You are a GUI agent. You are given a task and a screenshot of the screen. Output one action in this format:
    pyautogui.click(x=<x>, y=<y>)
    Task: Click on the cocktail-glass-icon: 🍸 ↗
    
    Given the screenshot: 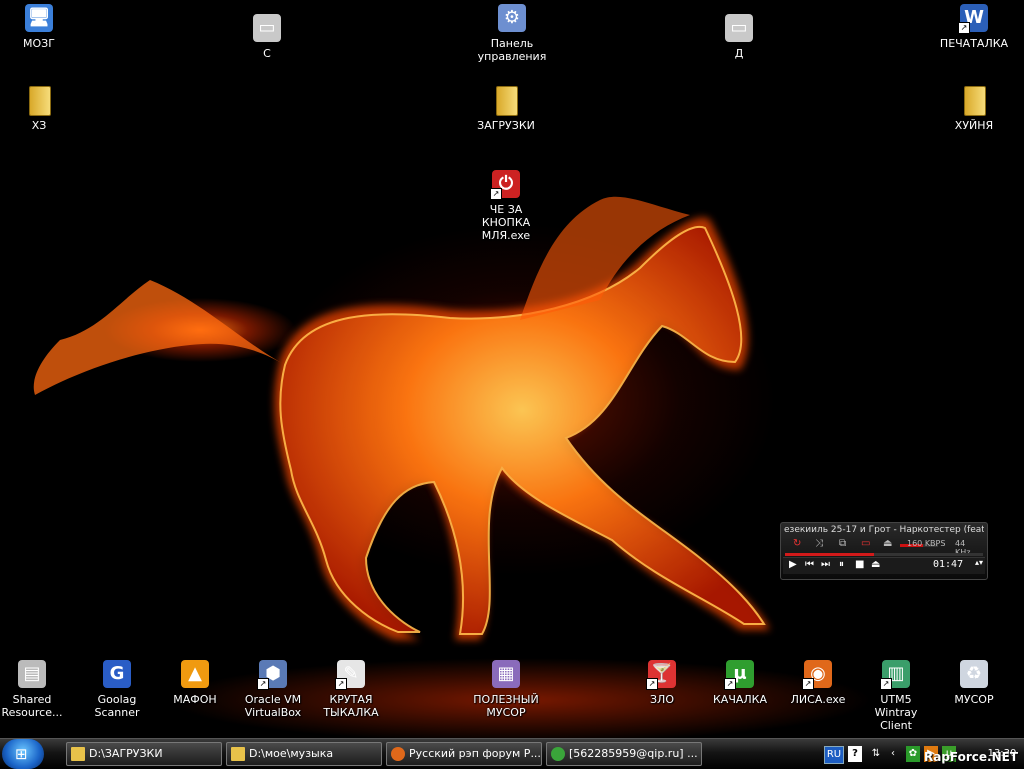 What is the action you would take?
    pyautogui.click(x=662, y=674)
    